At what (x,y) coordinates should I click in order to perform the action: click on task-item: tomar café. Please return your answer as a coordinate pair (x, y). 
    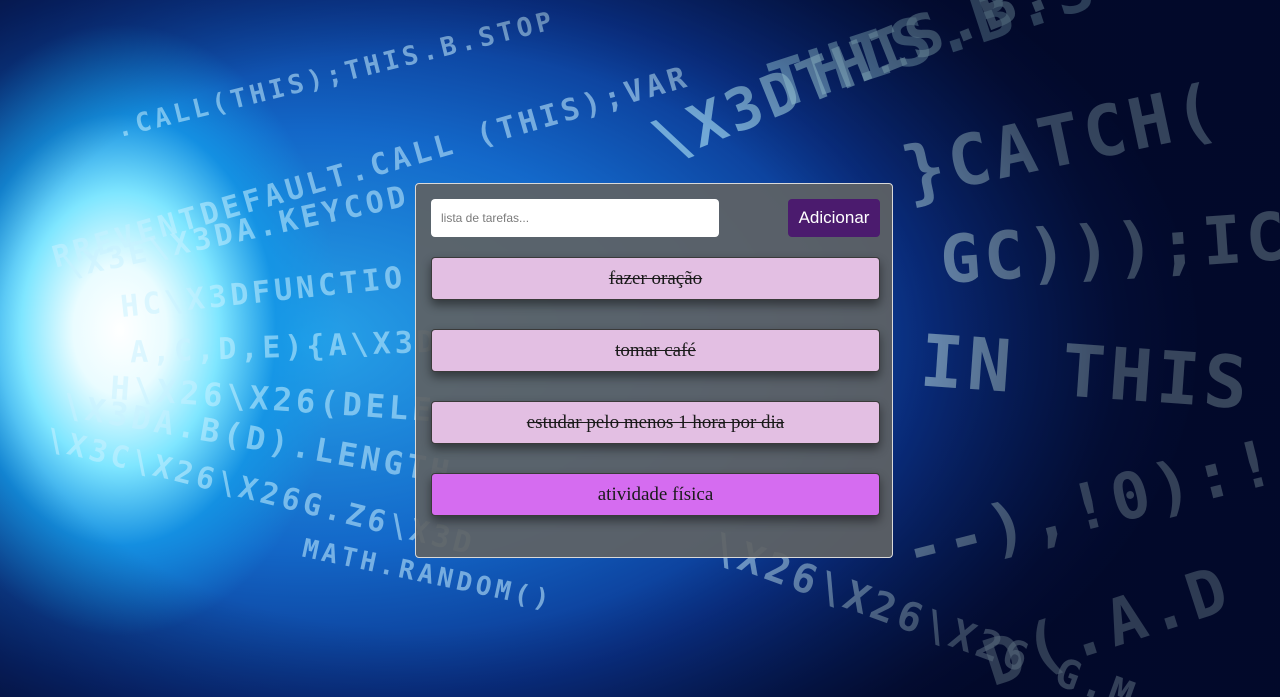
    Looking at the image, I should click on (655, 350).